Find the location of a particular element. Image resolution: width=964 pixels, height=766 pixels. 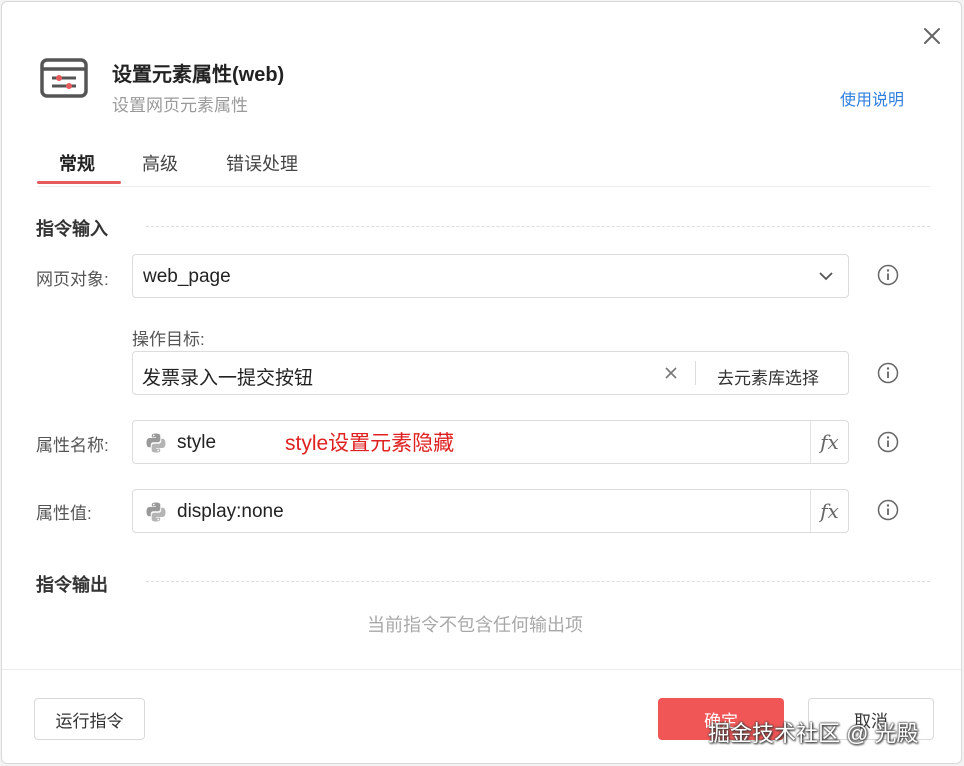

attr-name-label: 属性名称: is located at coordinates (72, 445).